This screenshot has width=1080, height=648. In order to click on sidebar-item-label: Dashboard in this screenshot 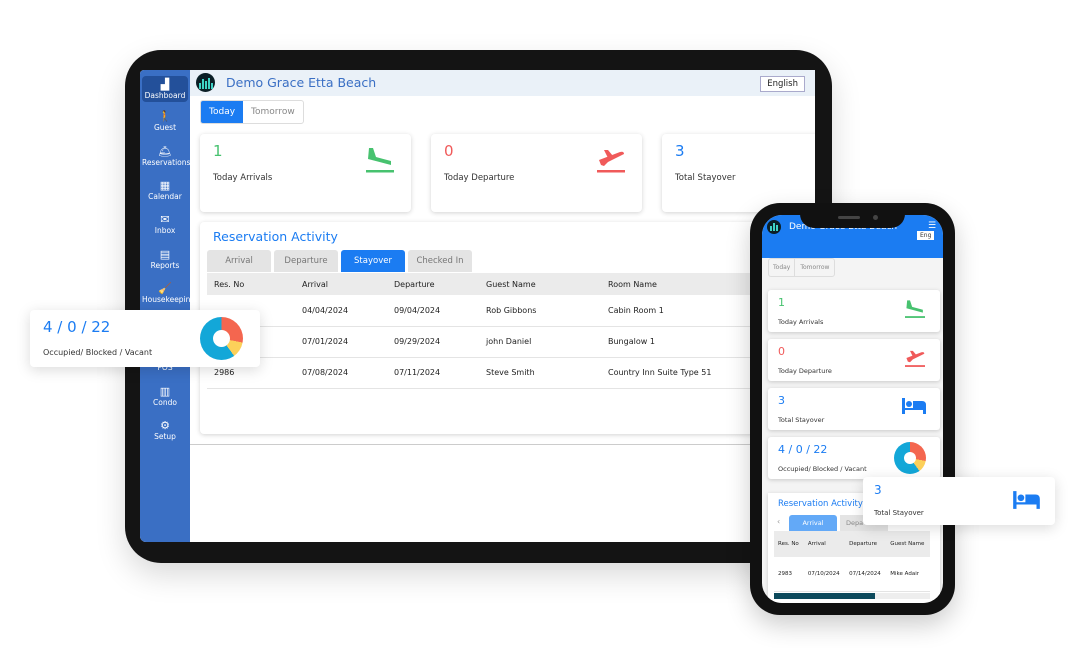, I will do `click(165, 95)`.